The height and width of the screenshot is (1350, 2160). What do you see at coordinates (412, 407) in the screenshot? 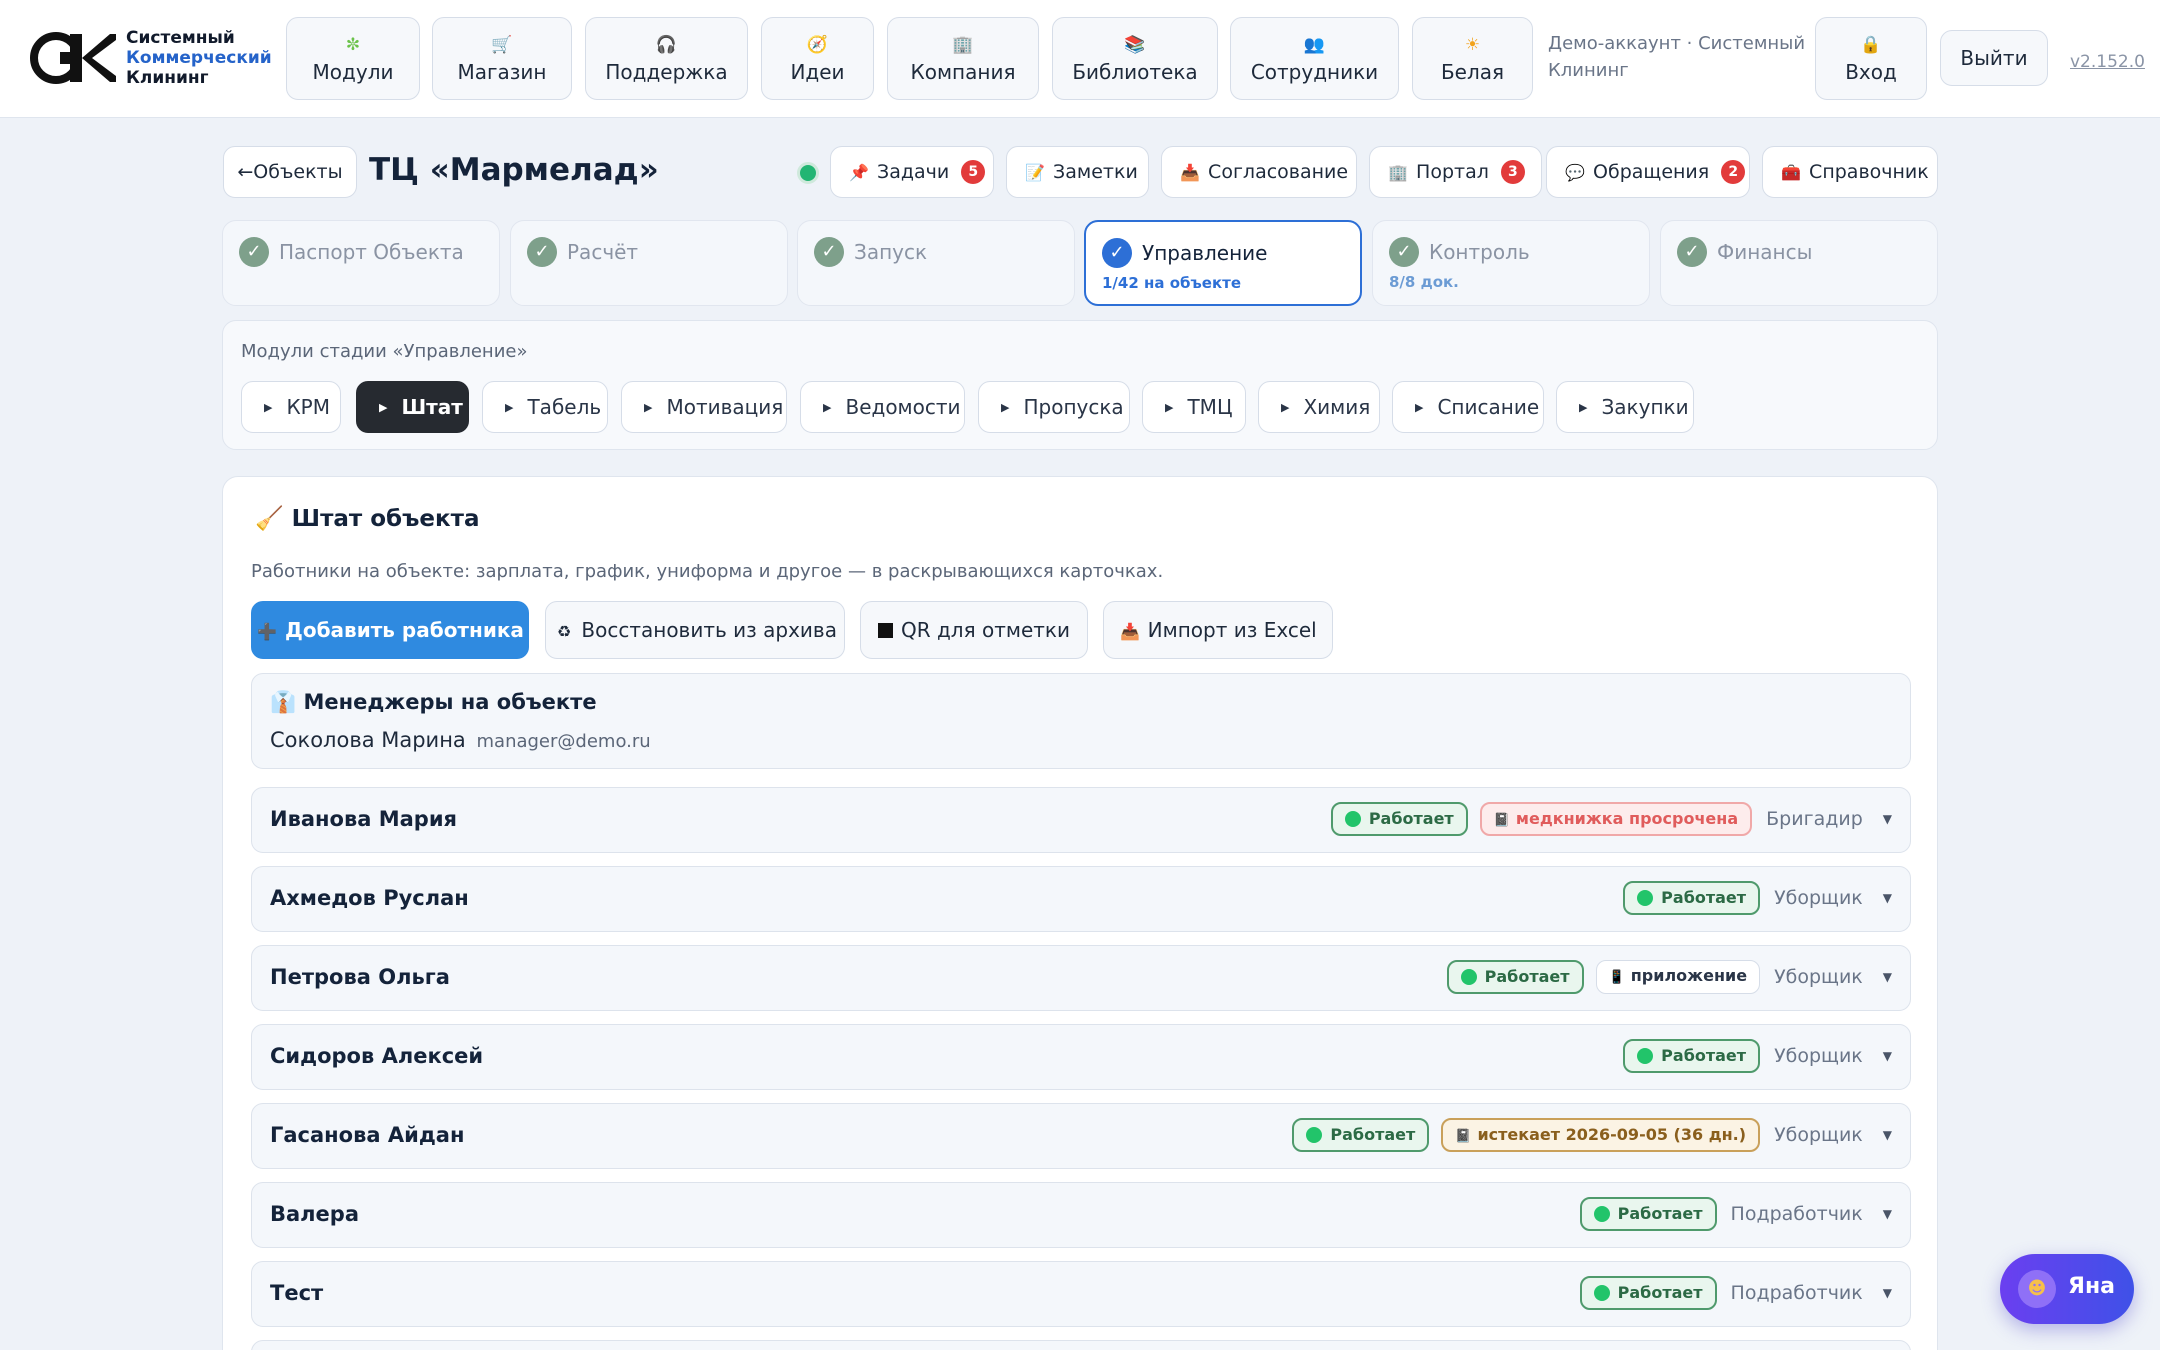
I see `module-staff: ▶ Штат` at bounding box center [412, 407].